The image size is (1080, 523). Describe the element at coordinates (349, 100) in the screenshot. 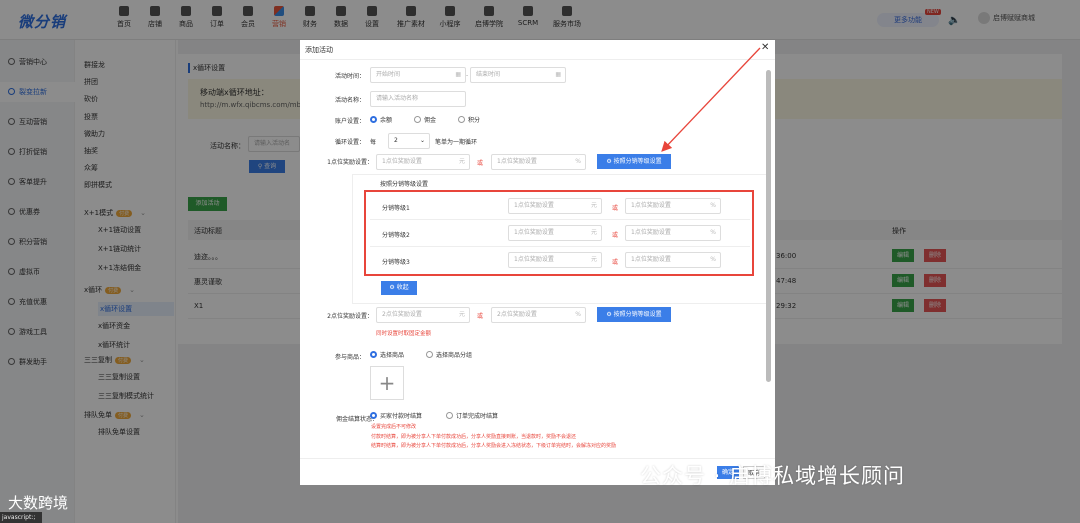

I see `name-label: 活动名称：` at that location.